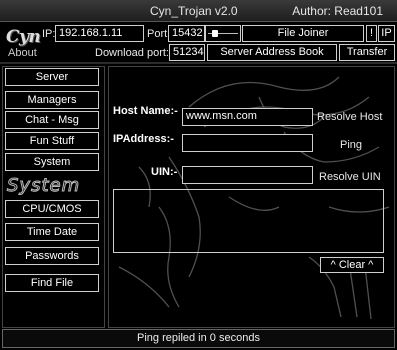  I want to click on host-name-label: Host Name:-, so click(145, 111).